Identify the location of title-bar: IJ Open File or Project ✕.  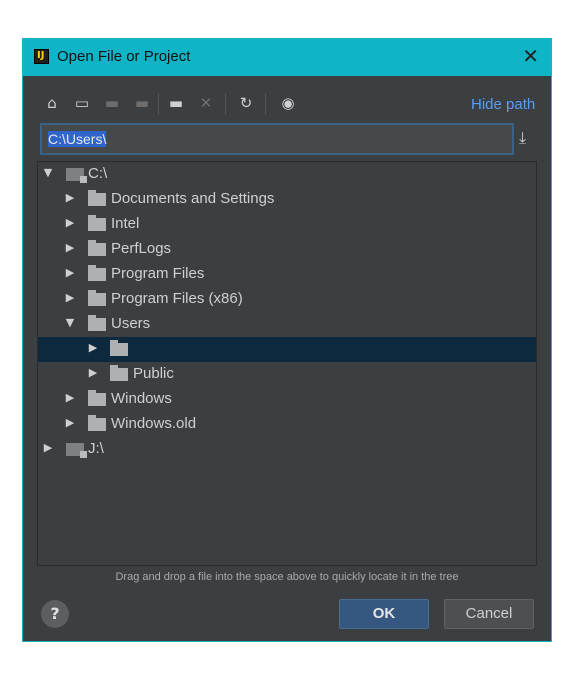
(287, 57).